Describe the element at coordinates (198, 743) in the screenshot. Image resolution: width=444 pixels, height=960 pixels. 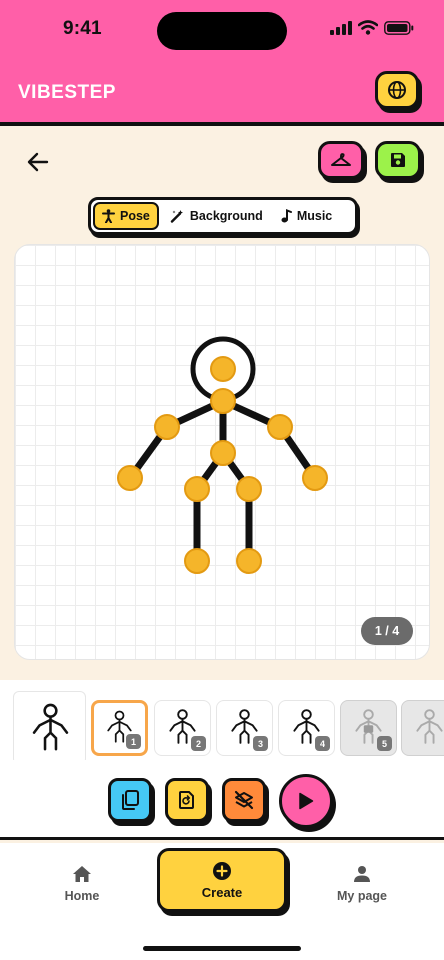
I see `frame-number: 2` at that location.